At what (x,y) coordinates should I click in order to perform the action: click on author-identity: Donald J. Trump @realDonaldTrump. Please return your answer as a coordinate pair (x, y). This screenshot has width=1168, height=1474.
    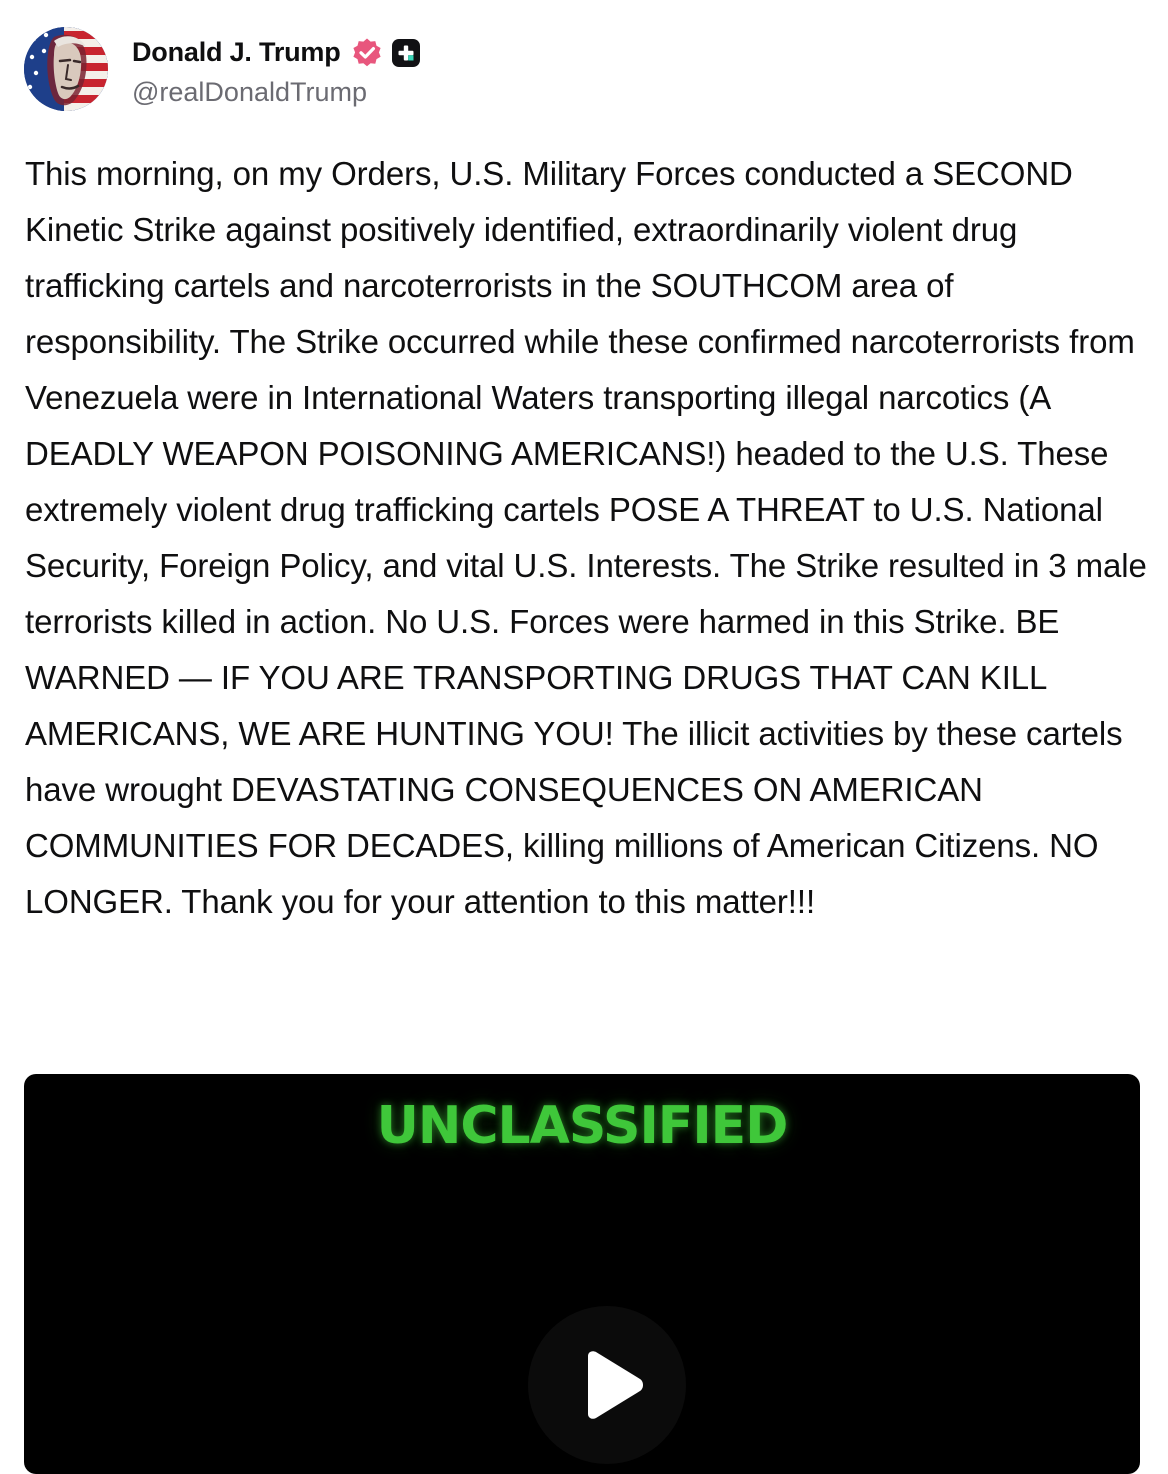
    Looking at the image, I should click on (276, 69).